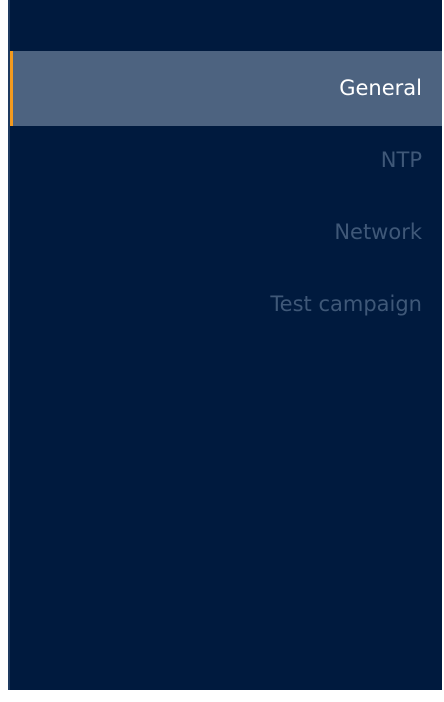 This screenshot has width=444, height=702. Describe the element at coordinates (401, 160) in the screenshot. I see `sidebar-item-label: NTP` at that location.